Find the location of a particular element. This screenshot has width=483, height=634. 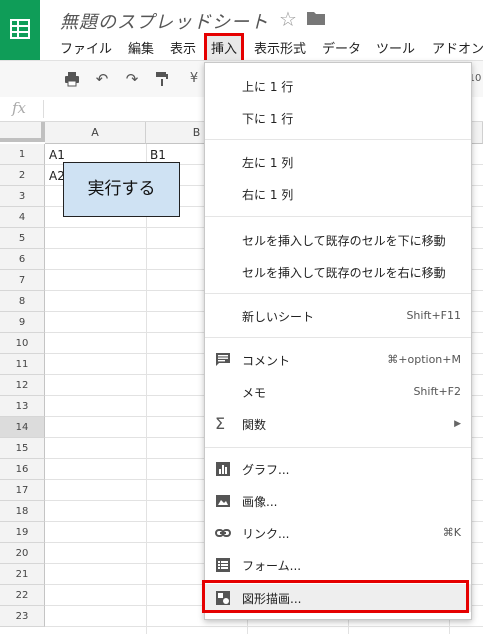

insert-cells-shift-right-label: セルを挿入して既存のセルを右に移動 is located at coordinates (344, 273).